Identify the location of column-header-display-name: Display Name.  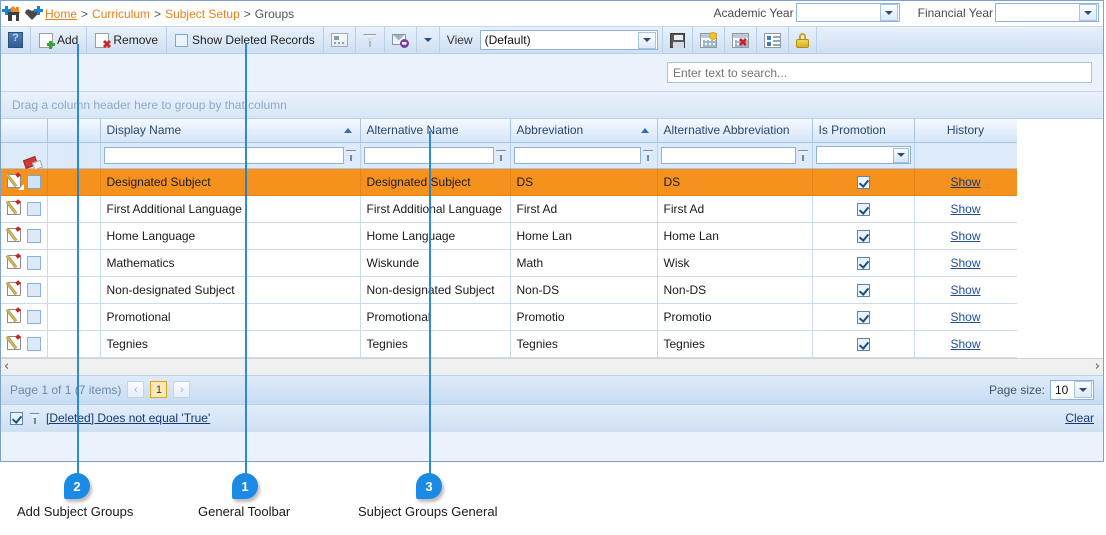
(230, 131).